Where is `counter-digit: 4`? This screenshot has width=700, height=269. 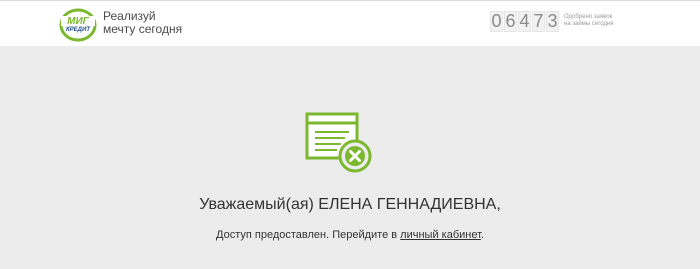
counter-digit: 4 is located at coordinates (524, 21).